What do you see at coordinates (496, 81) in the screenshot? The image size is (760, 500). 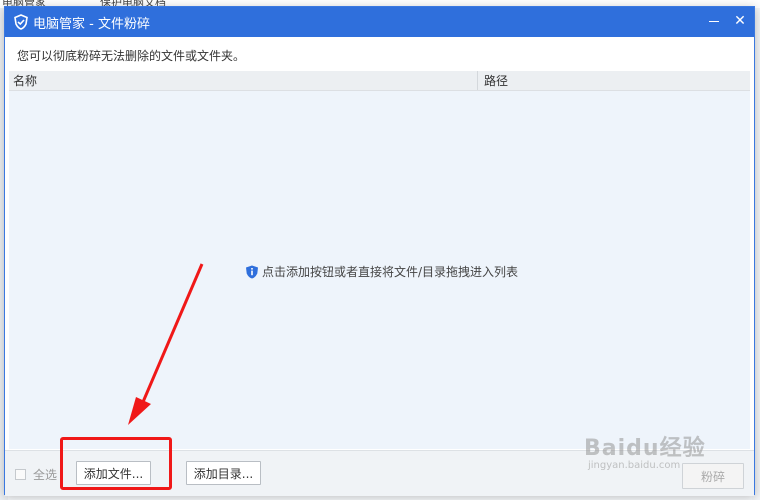 I see `column-header-path-label: 路径` at bounding box center [496, 81].